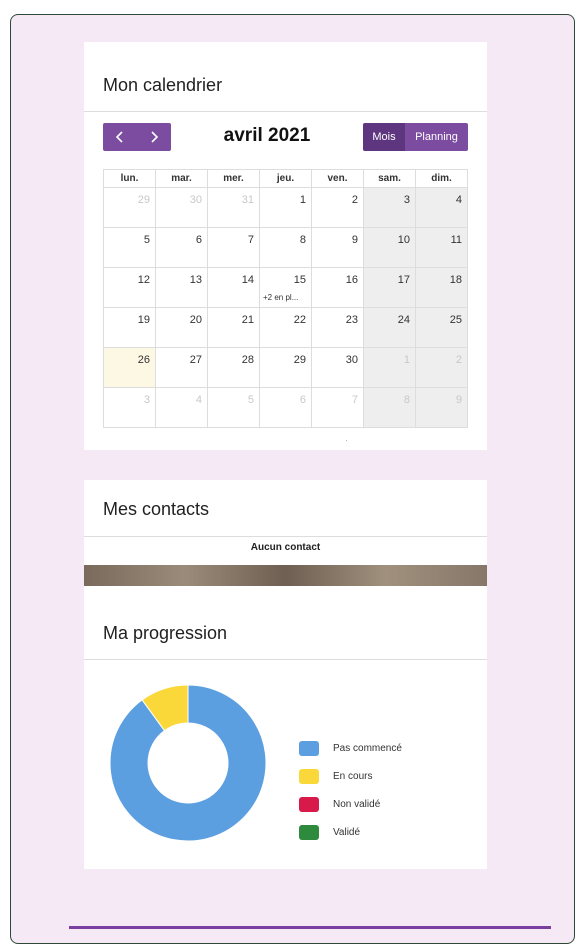  What do you see at coordinates (350, 832) in the screenshot?
I see `legend-item: Validé` at bounding box center [350, 832].